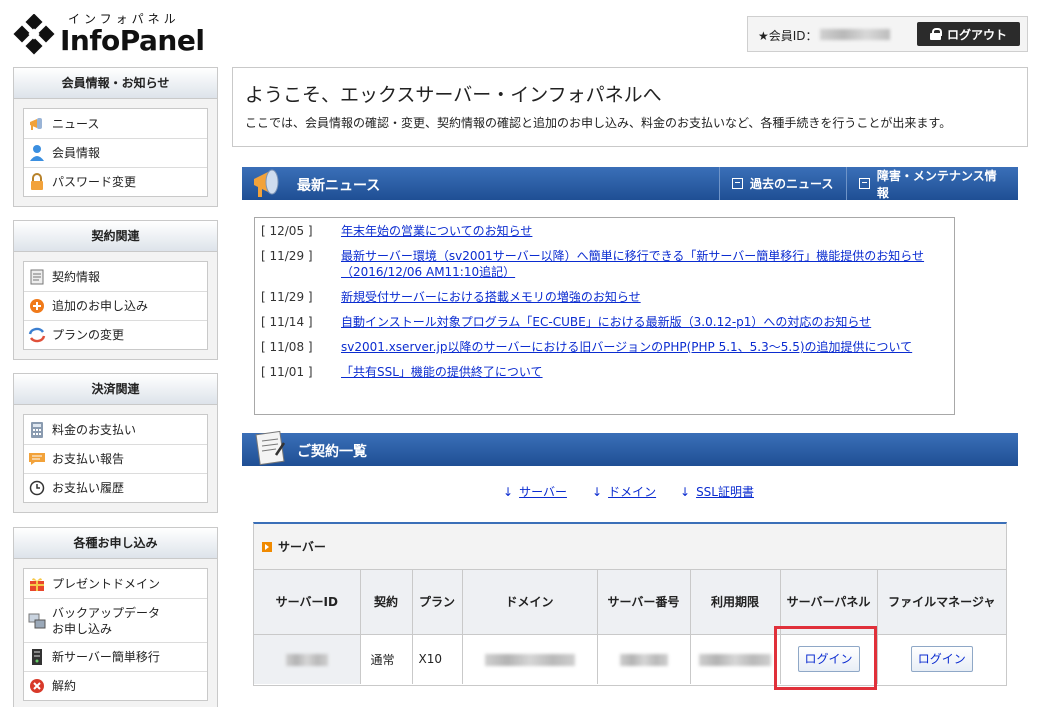 This screenshot has height=707, width=1042. What do you see at coordinates (976, 34) in the screenshot?
I see `logout-label: ログアウト` at bounding box center [976, 34].